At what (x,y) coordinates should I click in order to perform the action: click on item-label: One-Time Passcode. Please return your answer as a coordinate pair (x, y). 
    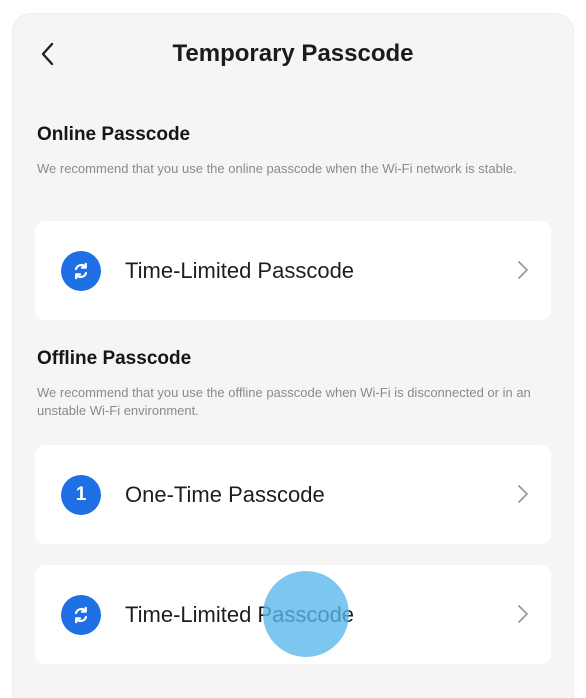
    Looking at the image, I should click on (225, 494).